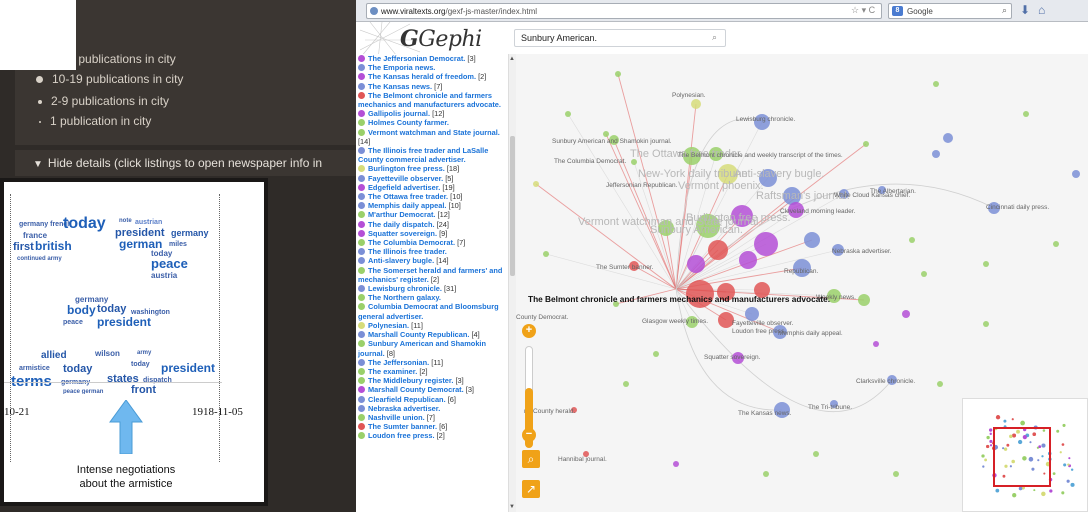 The height and width of the screenshot is (512, 1088). Describe the element at coordinates (512, 206) in the screenshot. I see `scroll-thumb` at that location.